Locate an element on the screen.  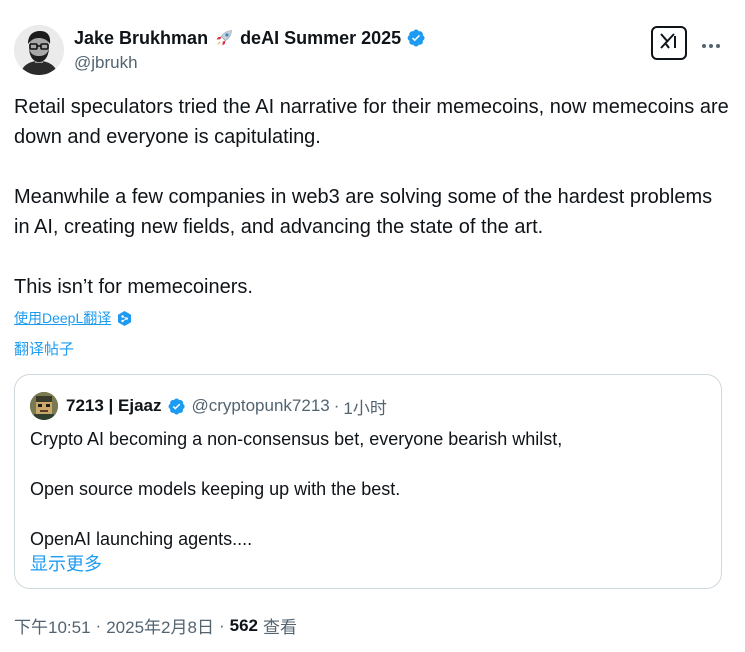
views-label: 查看 is located at coordinates (280, 627).